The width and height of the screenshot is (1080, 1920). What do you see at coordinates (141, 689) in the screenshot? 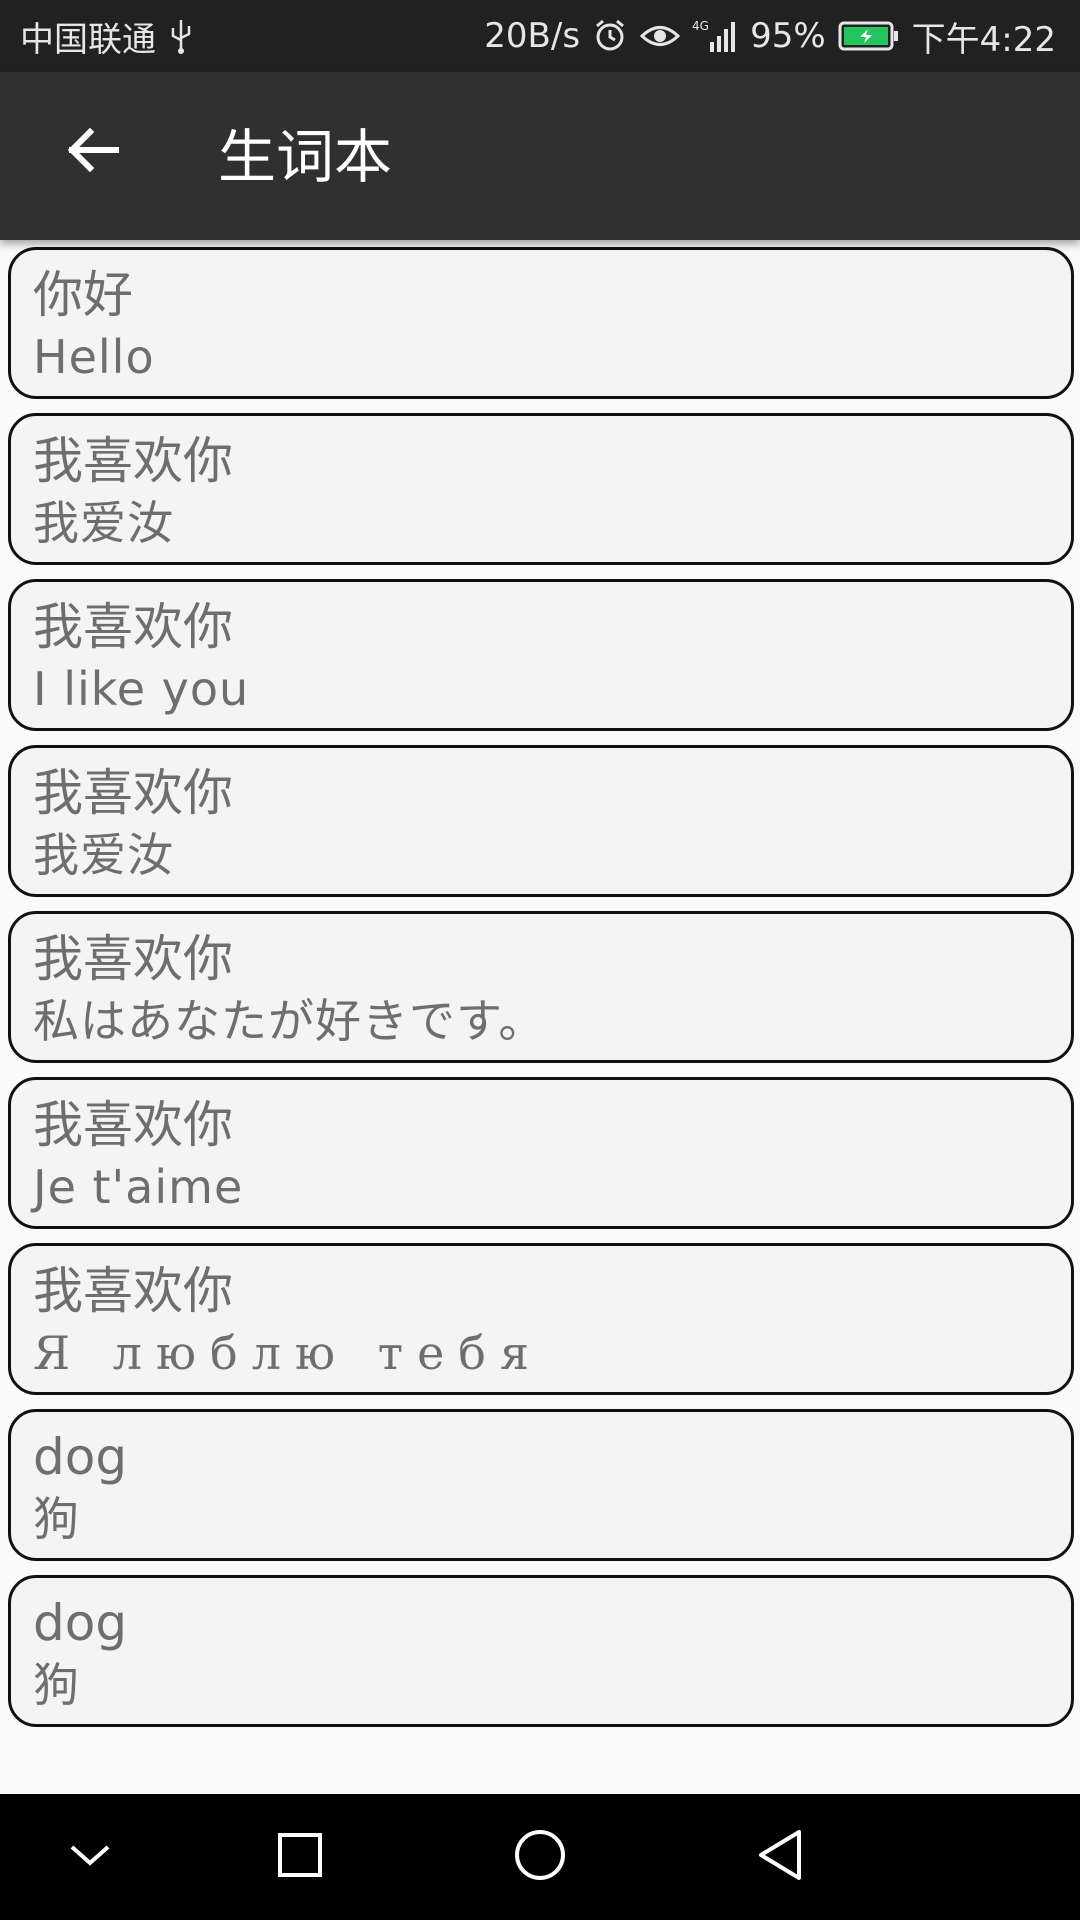
I see `entry-meaning: I like you` at bounding box center [141, 689].